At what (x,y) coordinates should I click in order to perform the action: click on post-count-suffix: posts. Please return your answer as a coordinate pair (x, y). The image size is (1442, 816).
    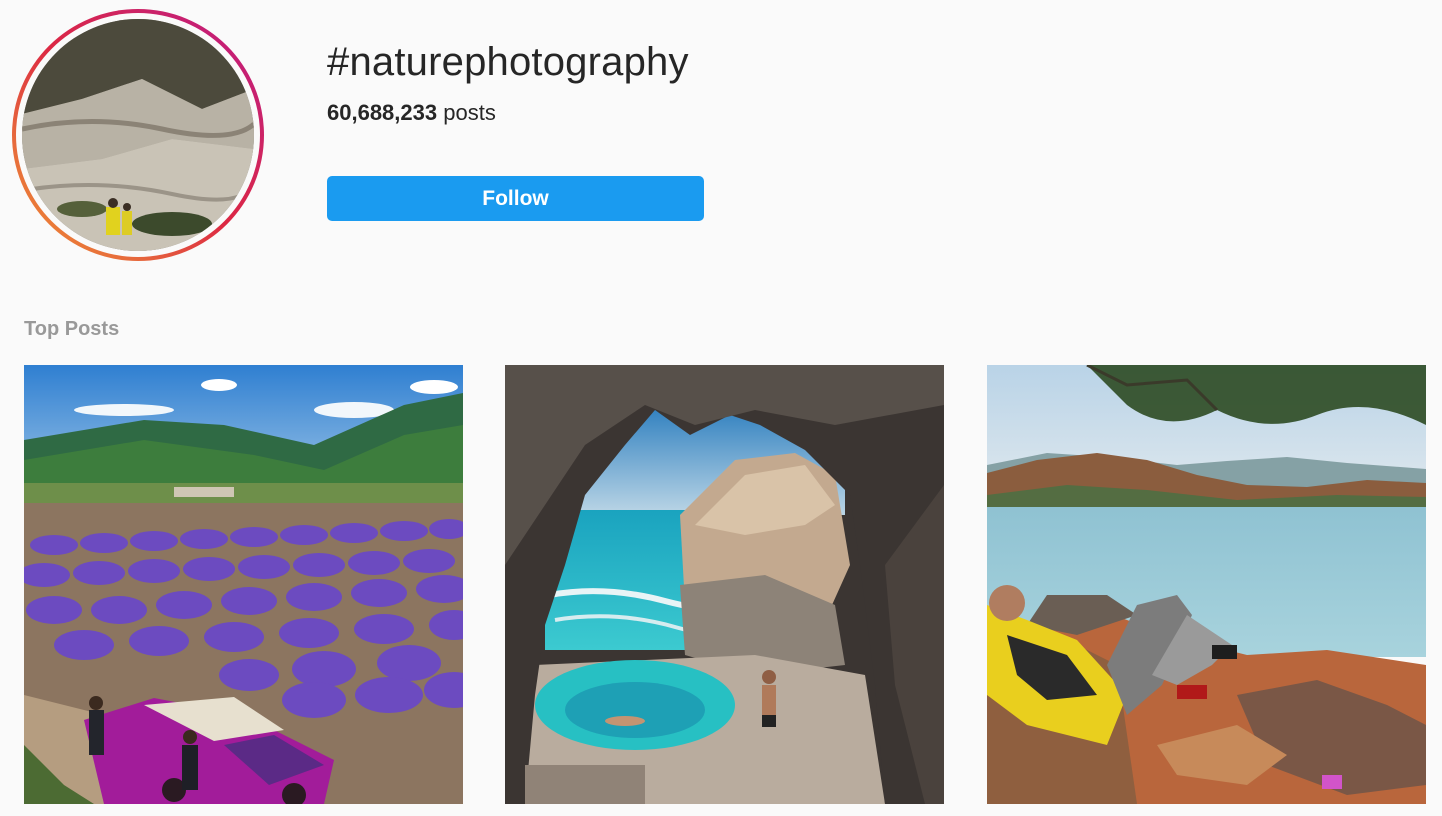
    Looking at the image, I should click on (469, 112).